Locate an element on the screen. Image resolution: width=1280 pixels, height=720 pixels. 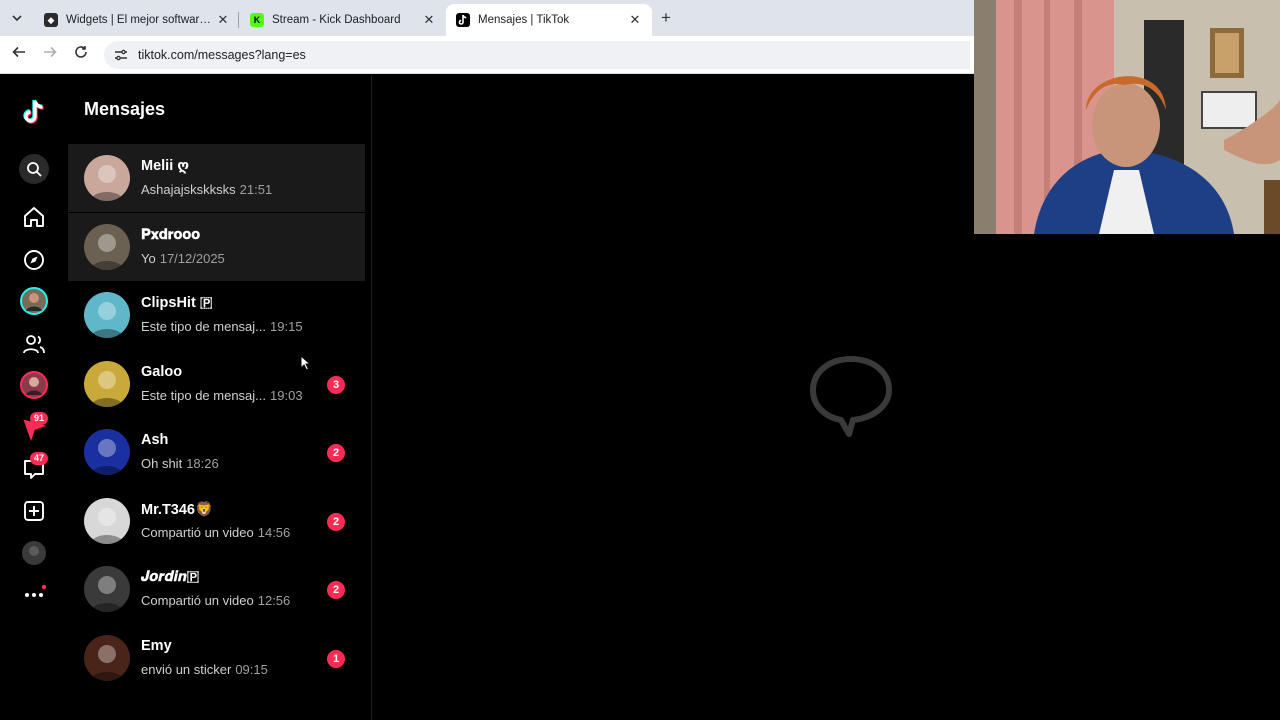
address-bar: tiktok.com/messages?lang=es is located at coordinates (537, 55).